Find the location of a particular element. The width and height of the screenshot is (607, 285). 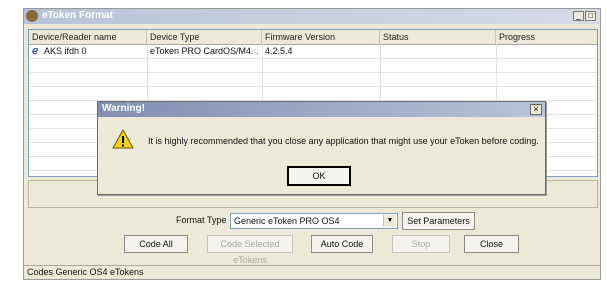

title-bar: eToken Format _ □ is located at coordinates (312, 16).